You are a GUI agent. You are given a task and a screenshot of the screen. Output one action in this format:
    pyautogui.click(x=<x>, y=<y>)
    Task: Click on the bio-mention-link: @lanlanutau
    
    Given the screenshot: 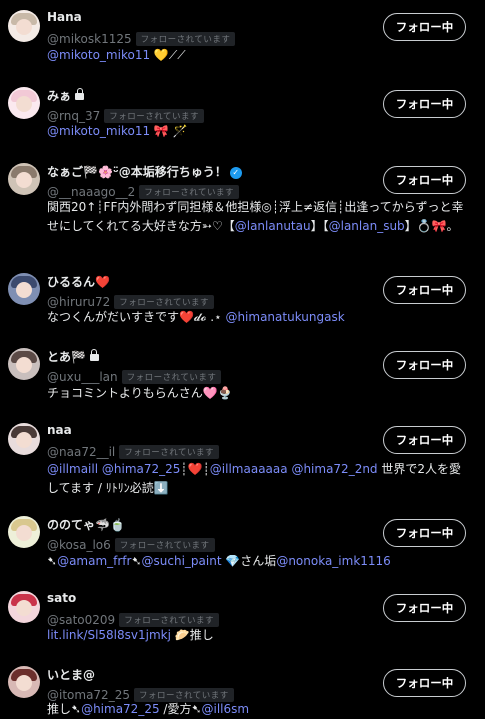 What is the action you would take?
    pyautogui.click(x=273, y=226)
    